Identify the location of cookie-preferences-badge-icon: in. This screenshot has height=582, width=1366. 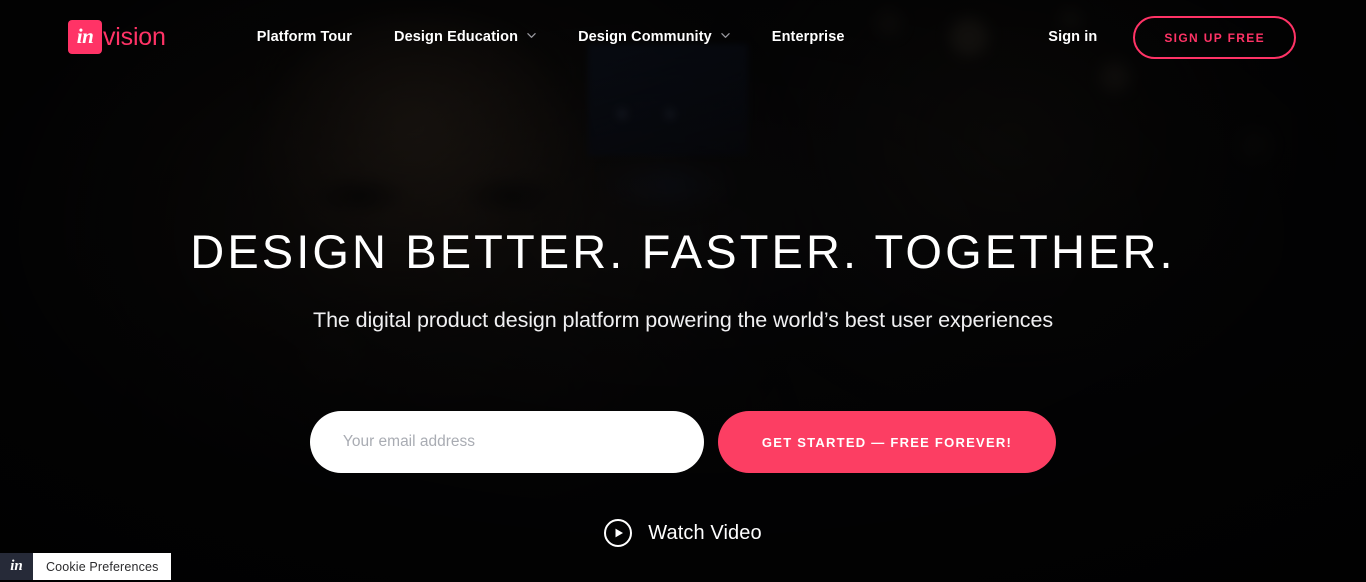
(16, 566).